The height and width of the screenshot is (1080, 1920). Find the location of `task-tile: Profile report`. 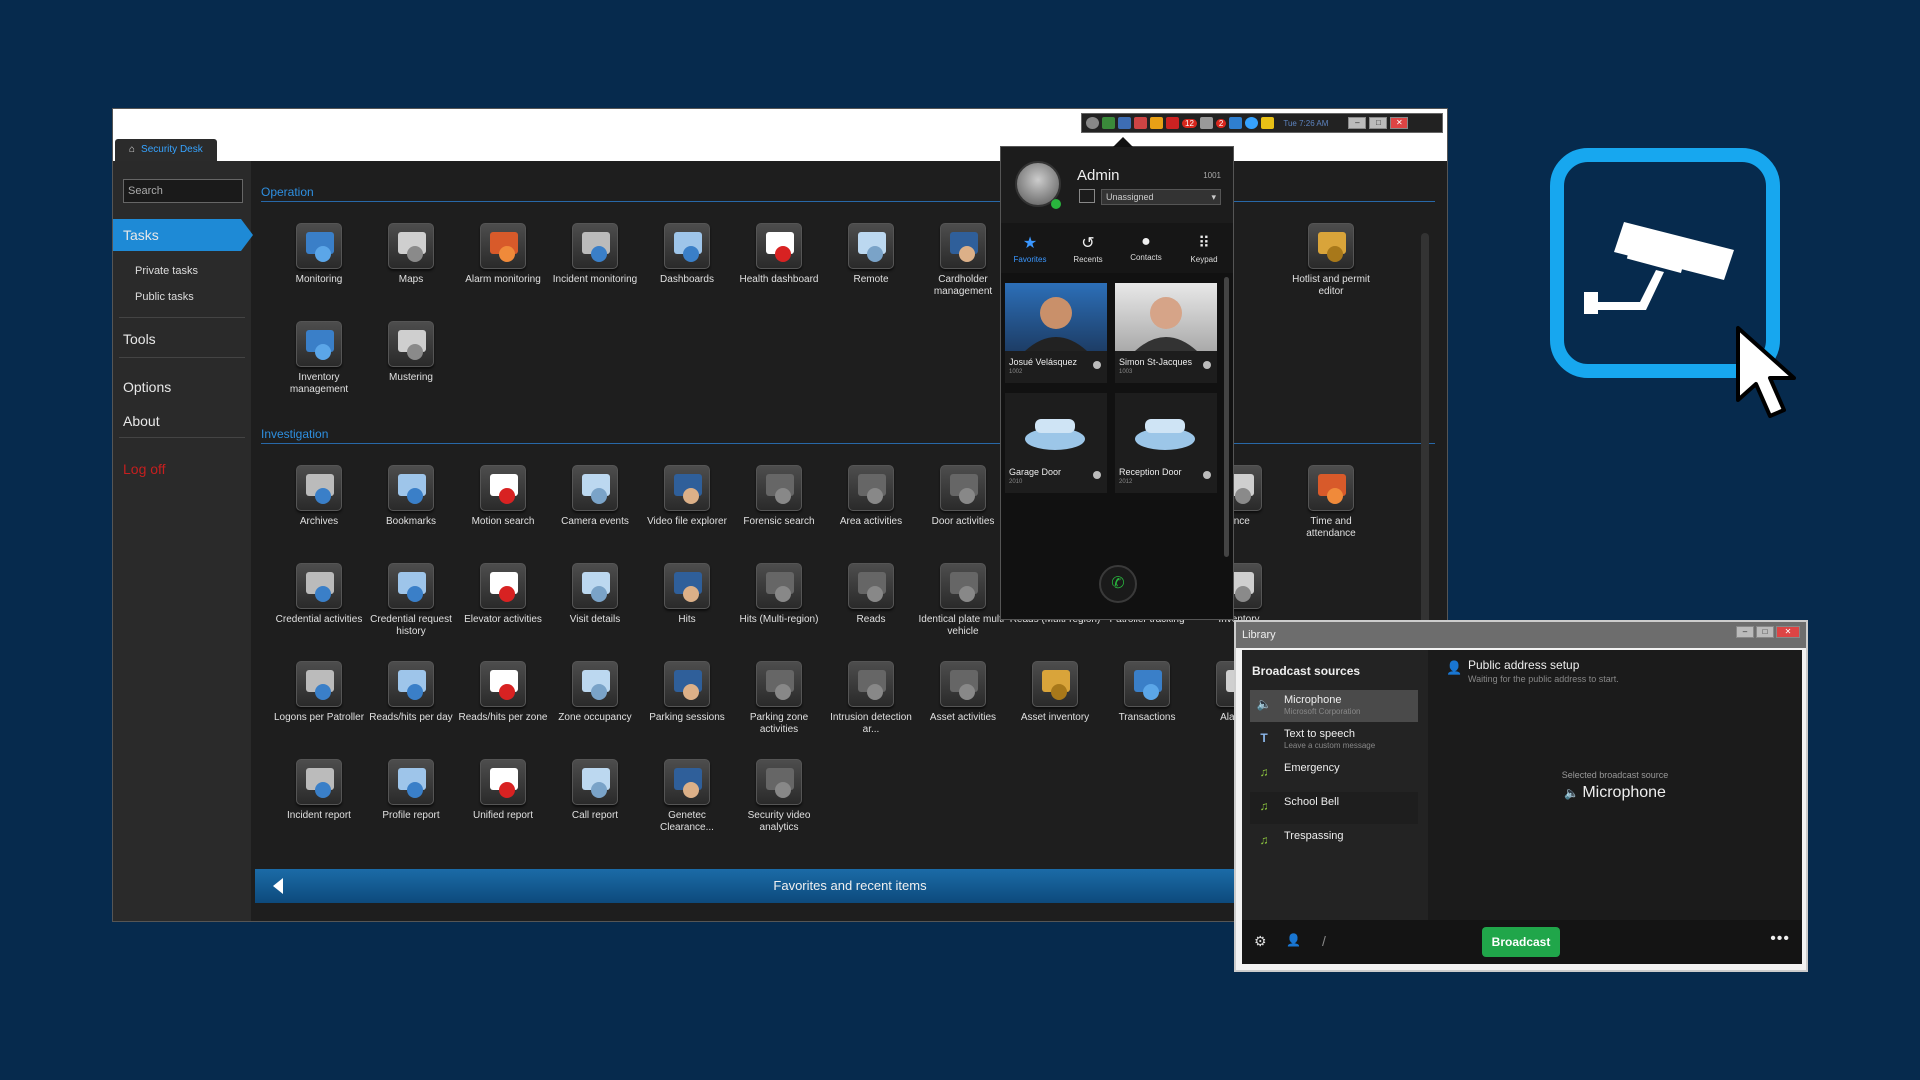

task-tile: Profile report is located at coordinates (411, 790).